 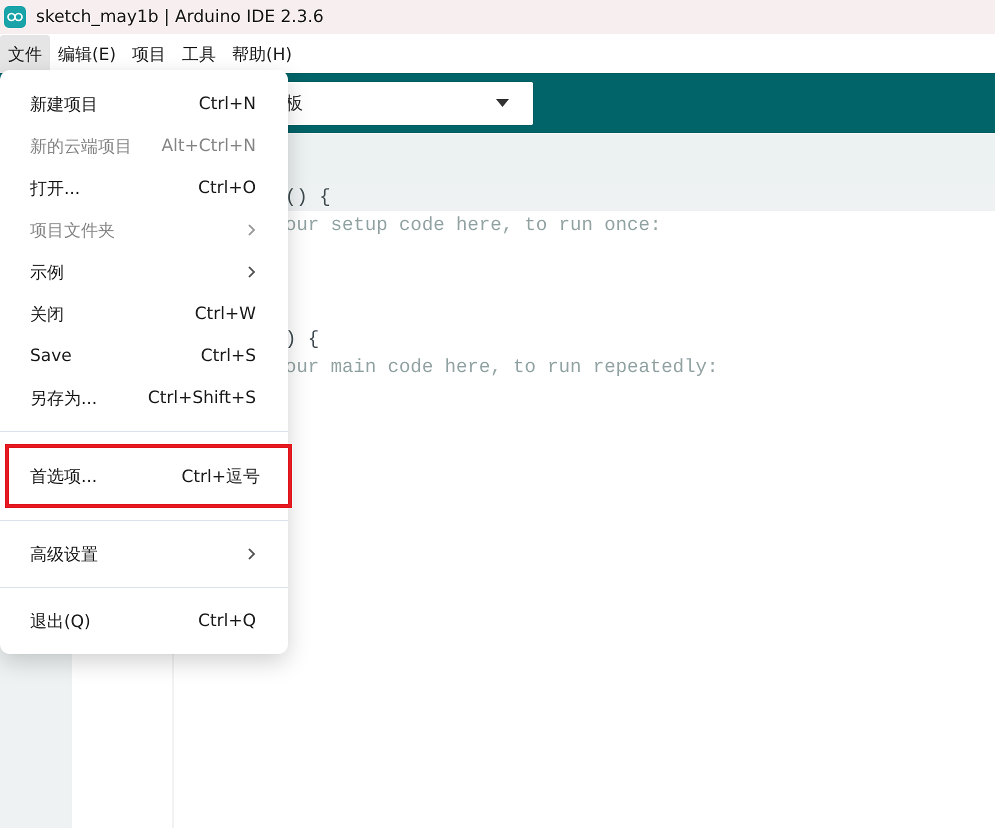 What do you see at coordinates (144, 621) in the screenshot?
I see `menu-item: 退出(Q) Ctrl+Q` at bounding box center [144, 621].